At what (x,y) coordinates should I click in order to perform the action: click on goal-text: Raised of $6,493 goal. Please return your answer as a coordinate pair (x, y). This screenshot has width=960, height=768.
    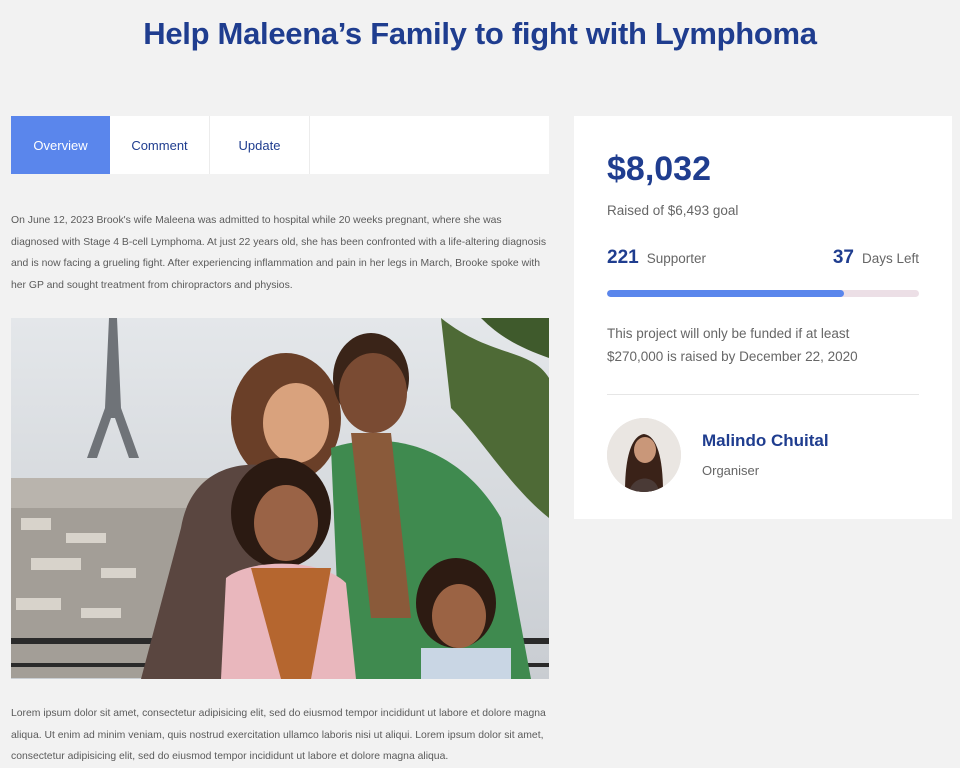
    Looking at the image, I should click on (673, 210).